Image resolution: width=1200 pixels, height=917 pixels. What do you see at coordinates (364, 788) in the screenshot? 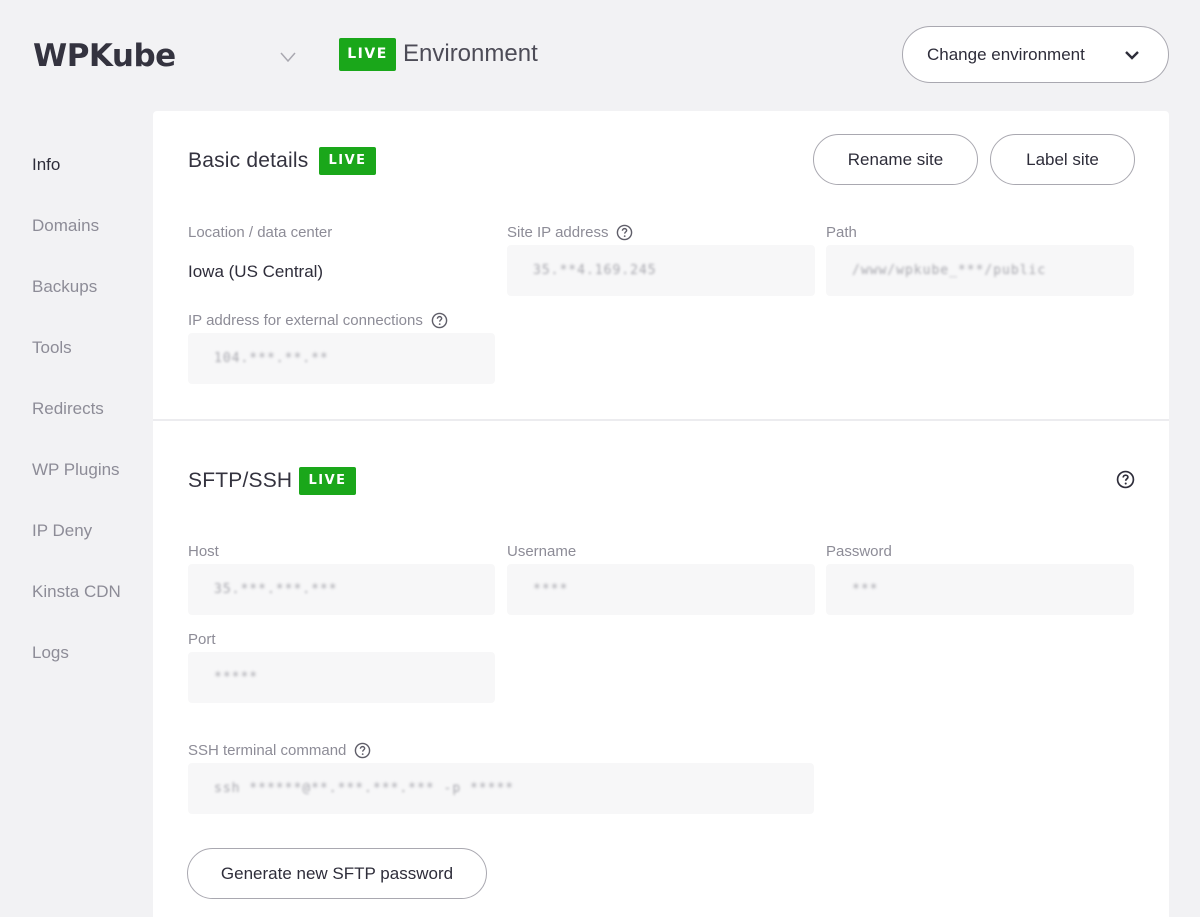
I see `ssh-command-value-masked: ssh ******@**.***.***.*** -p *****` at bounding box center [364, 788].